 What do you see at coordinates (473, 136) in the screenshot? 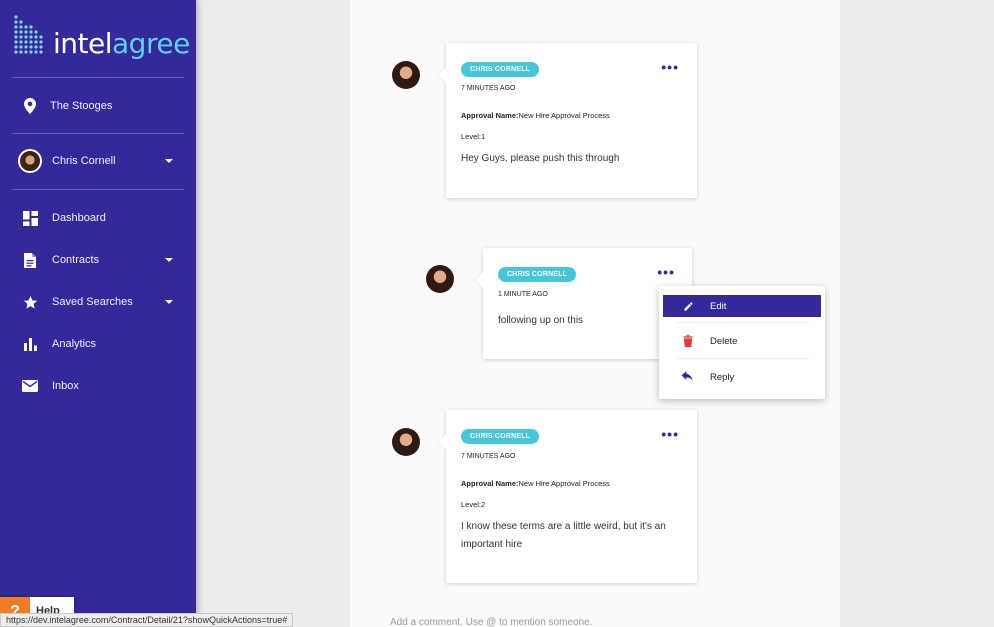
I see `approval-level: Level:1` at bounding box center [473, 136].